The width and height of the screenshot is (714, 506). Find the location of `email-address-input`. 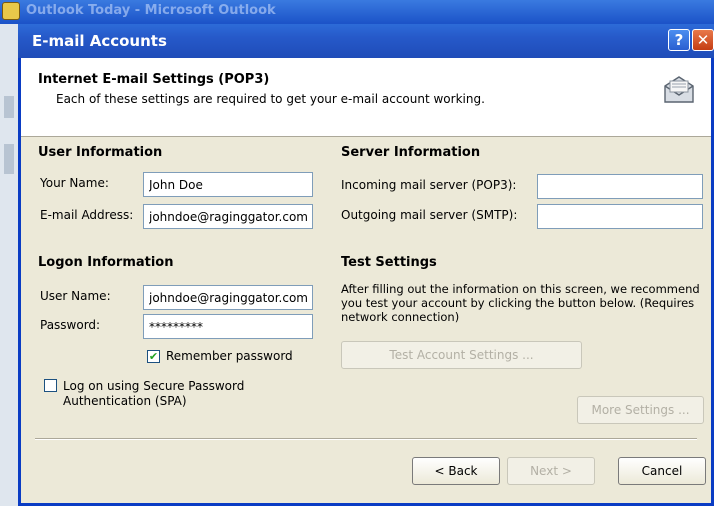

email-address-input is located at coordinates (228, 216).